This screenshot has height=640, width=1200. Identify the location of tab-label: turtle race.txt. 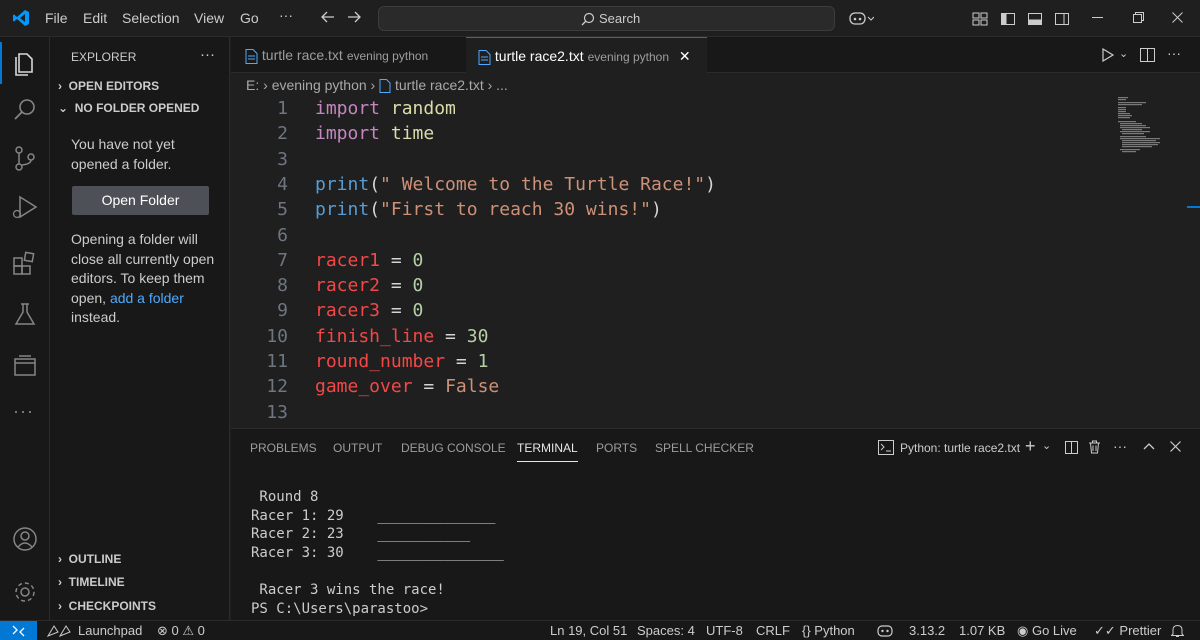
(302, 55).